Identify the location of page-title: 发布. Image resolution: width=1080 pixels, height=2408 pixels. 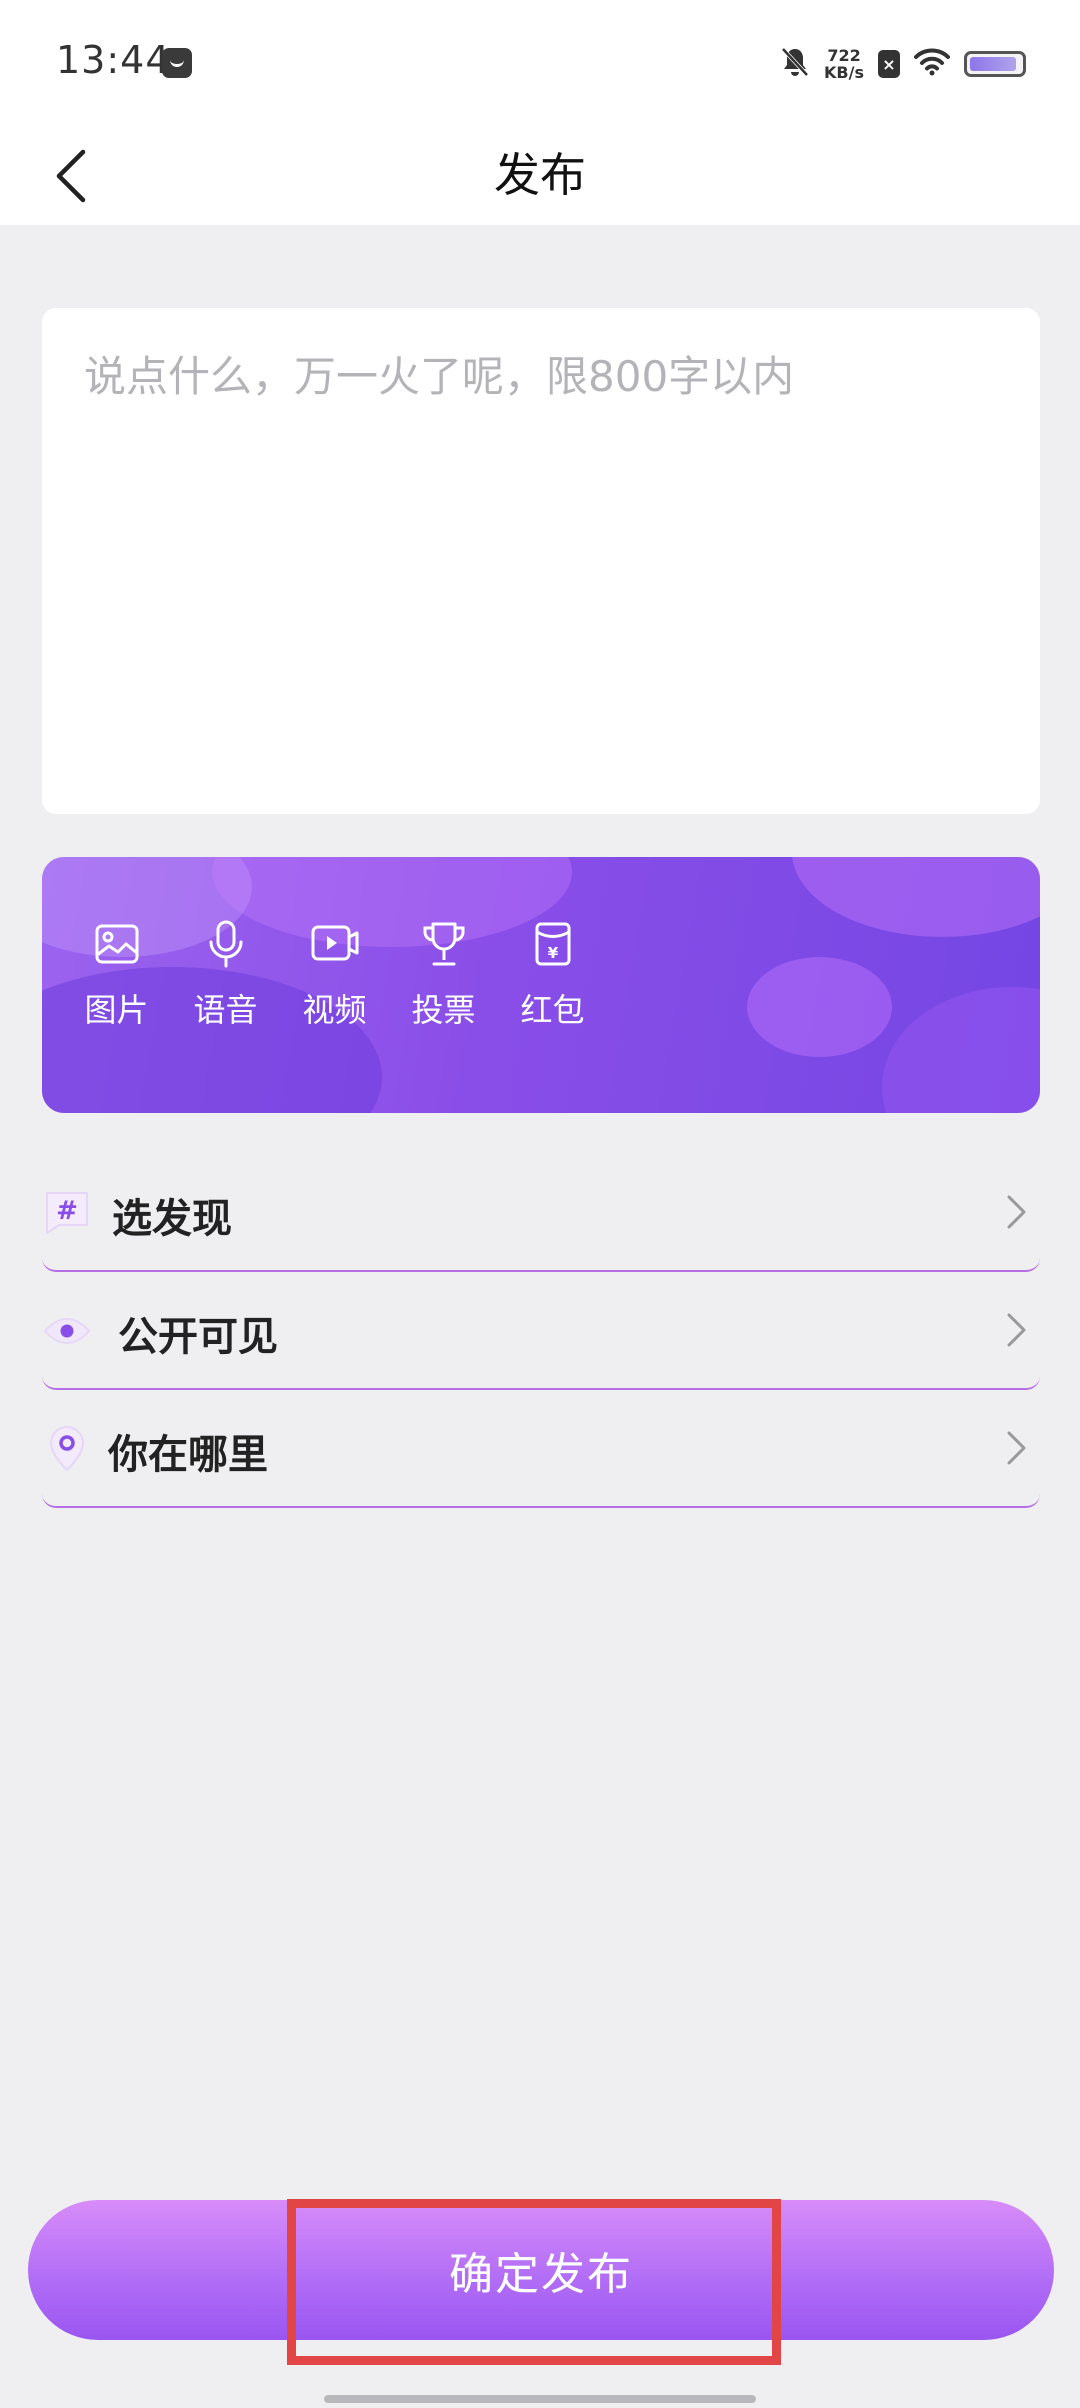
(540, 175).